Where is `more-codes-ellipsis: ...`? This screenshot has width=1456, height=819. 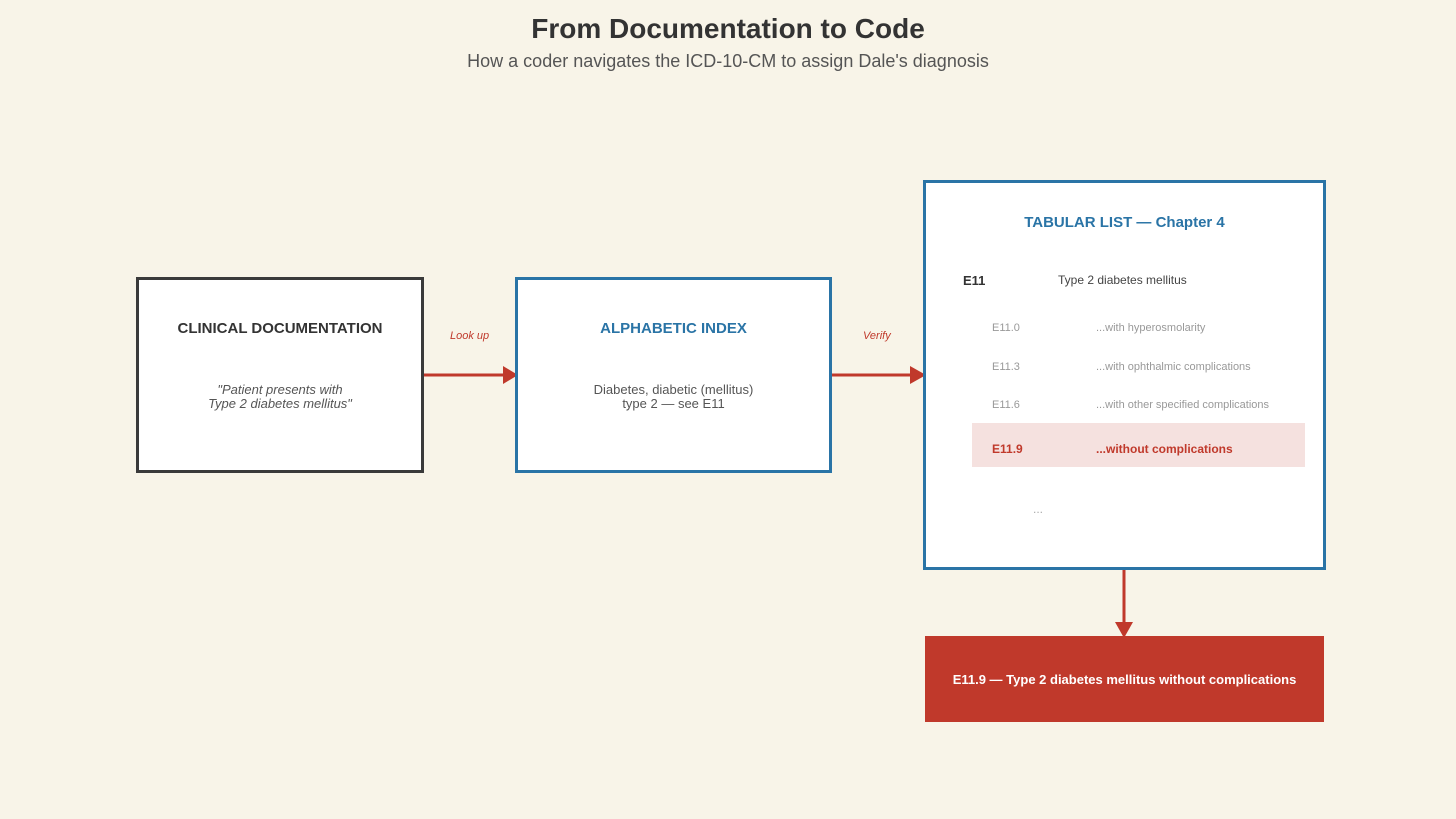 more-codes-ellipsis: ... is located at coordinates (1038, 509).